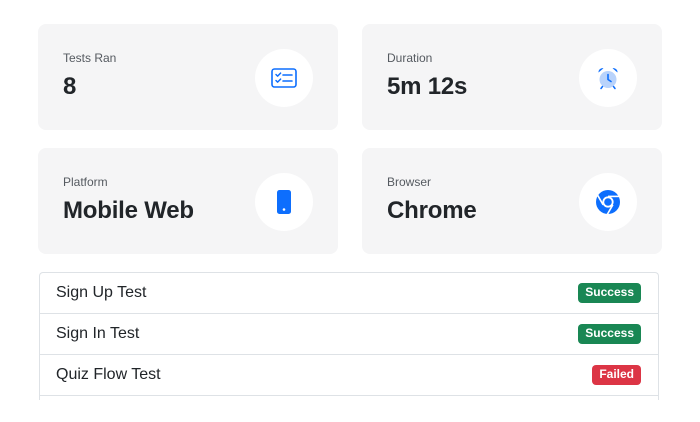 The image size is (700, 422). I want to click on test-name: Sign Up Test, so click(101, 292).